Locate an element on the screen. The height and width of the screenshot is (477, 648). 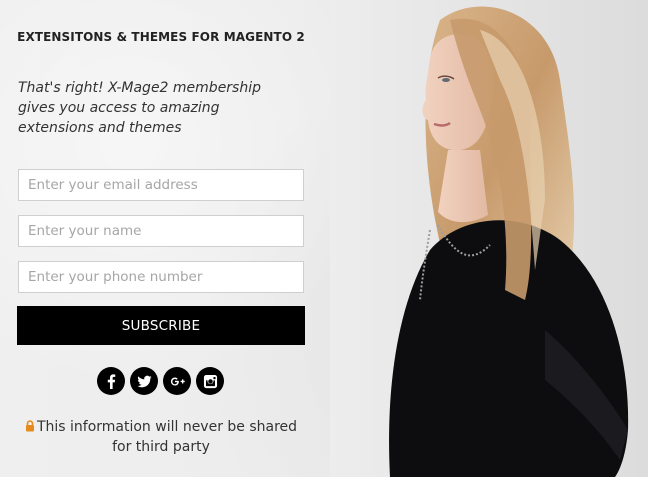
twitter-link is located at coordinates (144, 381).